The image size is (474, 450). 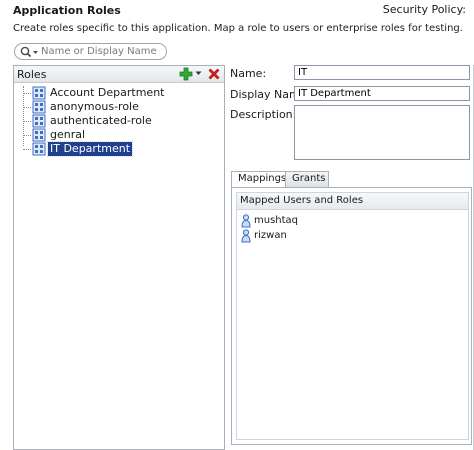 I want to click on roles-heading: Roles, so click(x=32, y=74).